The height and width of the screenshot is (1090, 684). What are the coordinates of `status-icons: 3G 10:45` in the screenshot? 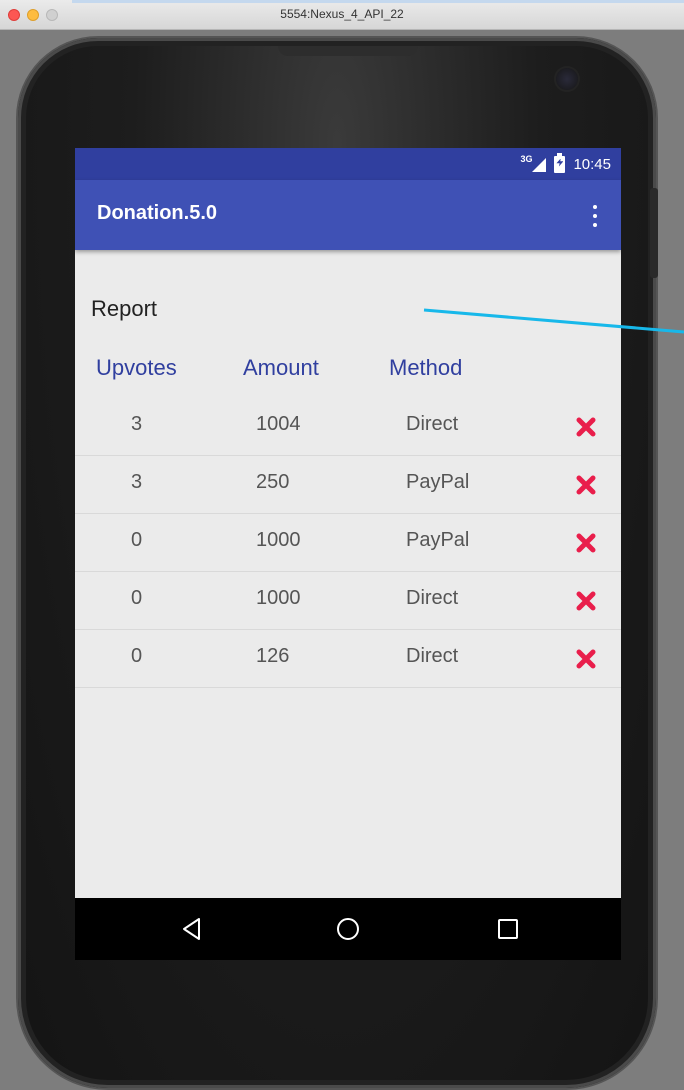 It's located at (565, 163).